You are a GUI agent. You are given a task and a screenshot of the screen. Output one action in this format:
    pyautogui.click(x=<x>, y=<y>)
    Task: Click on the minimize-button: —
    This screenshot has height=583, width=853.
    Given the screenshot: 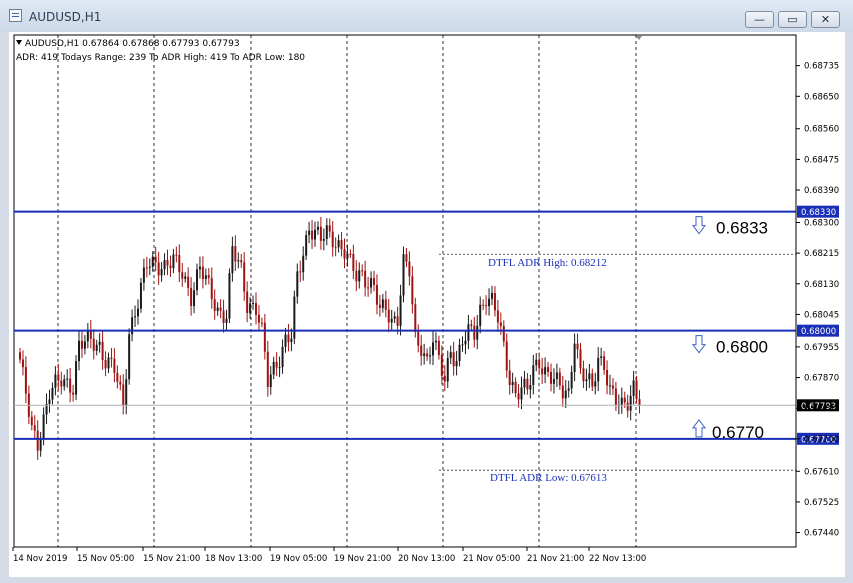 What is the action you would take?
    pyautogui.click(x=759, y=19)
    